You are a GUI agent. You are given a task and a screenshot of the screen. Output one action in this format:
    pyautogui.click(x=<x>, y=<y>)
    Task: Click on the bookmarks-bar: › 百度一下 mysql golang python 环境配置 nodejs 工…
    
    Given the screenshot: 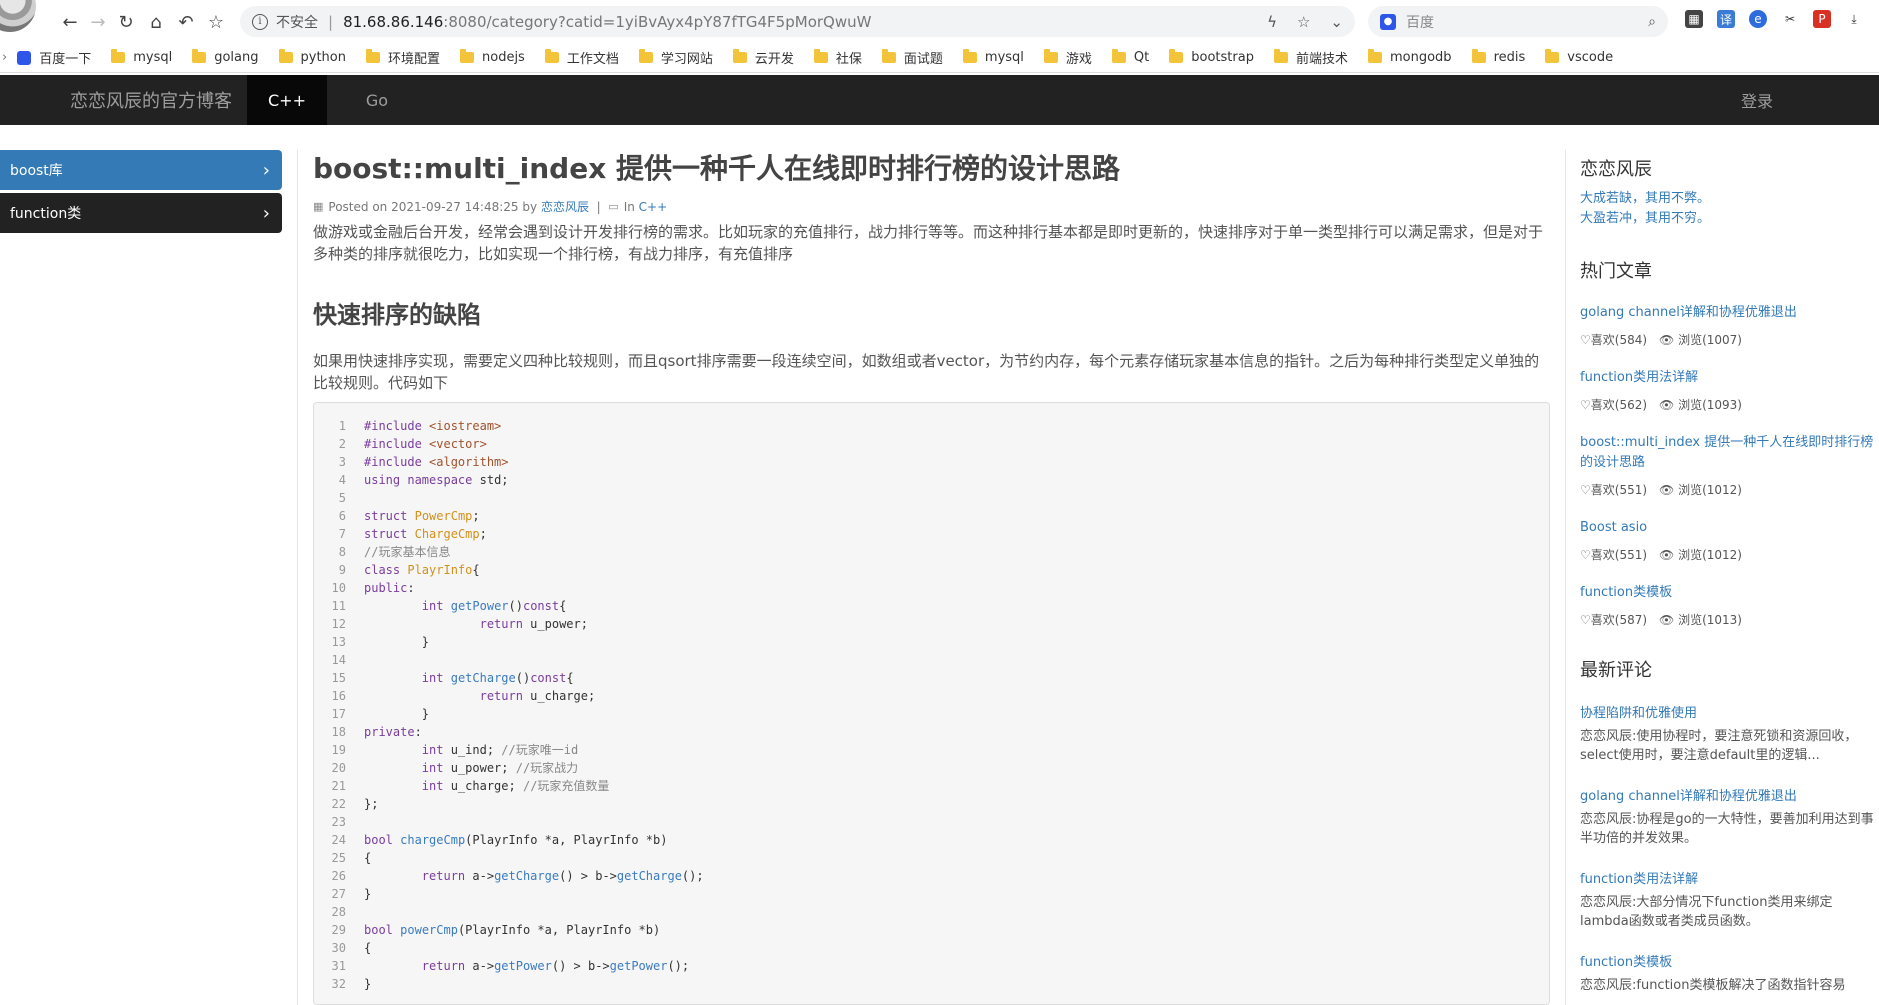 What is the action you would take?
    pyautogui.click(x=939, y=58)
    